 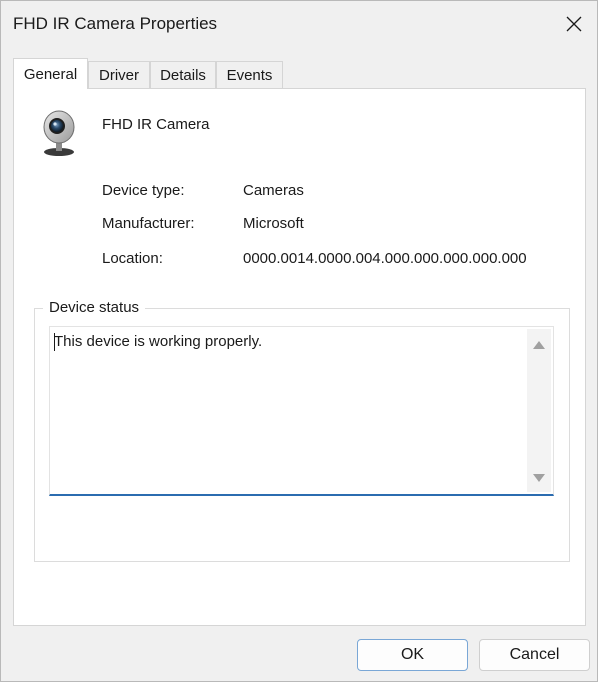 I want to click on title-bar: FHD IR Camera Properties, so click(x=299, y=25).